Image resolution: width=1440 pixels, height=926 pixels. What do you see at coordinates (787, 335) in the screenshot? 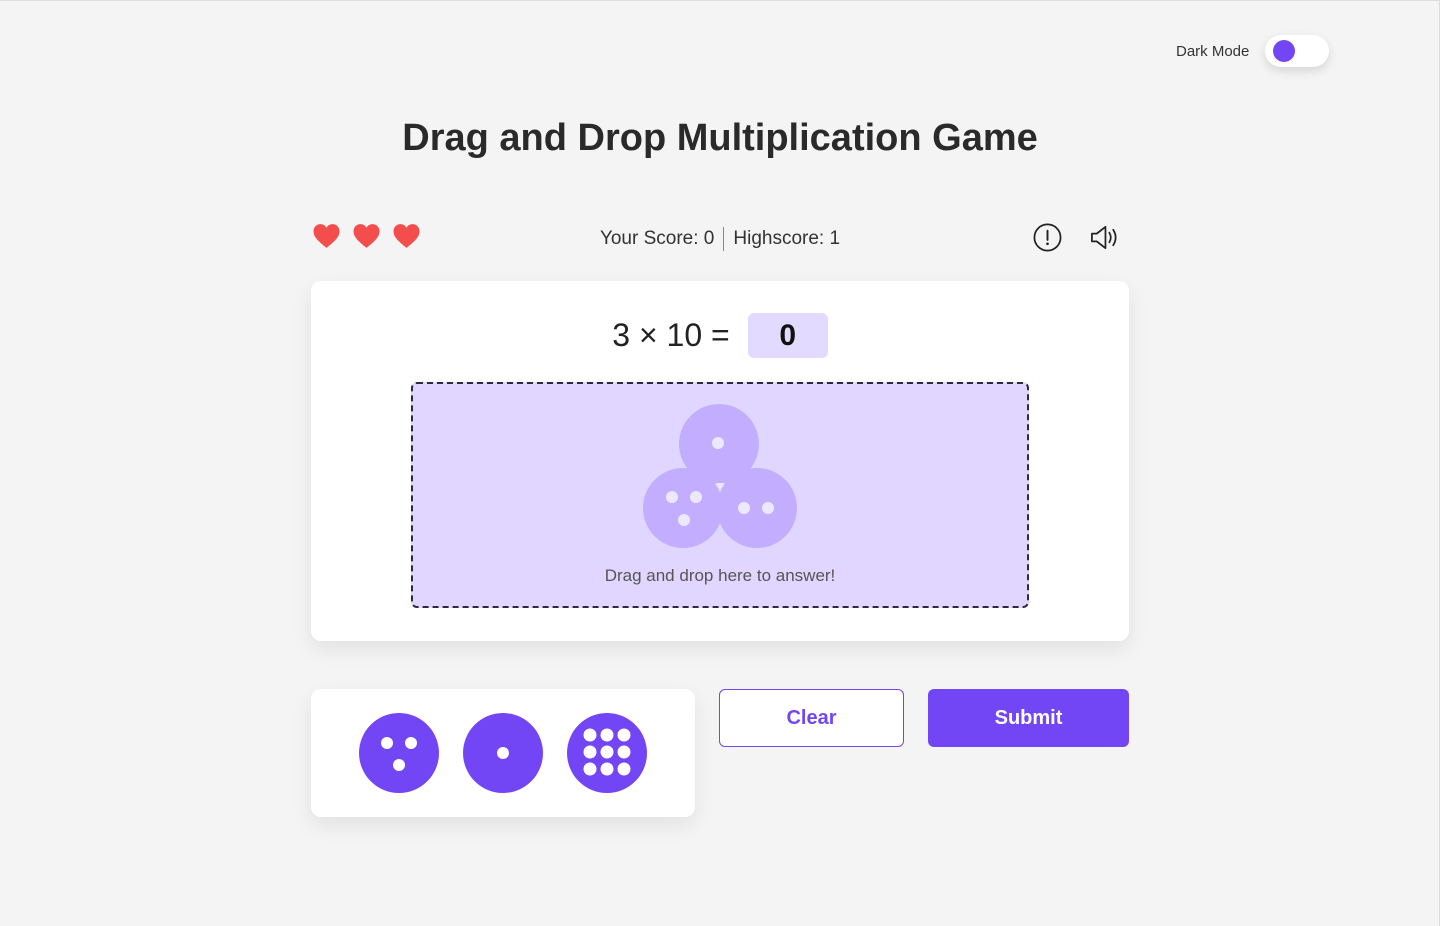
I see `answer-box: 0` at bounding box center [787, 335].